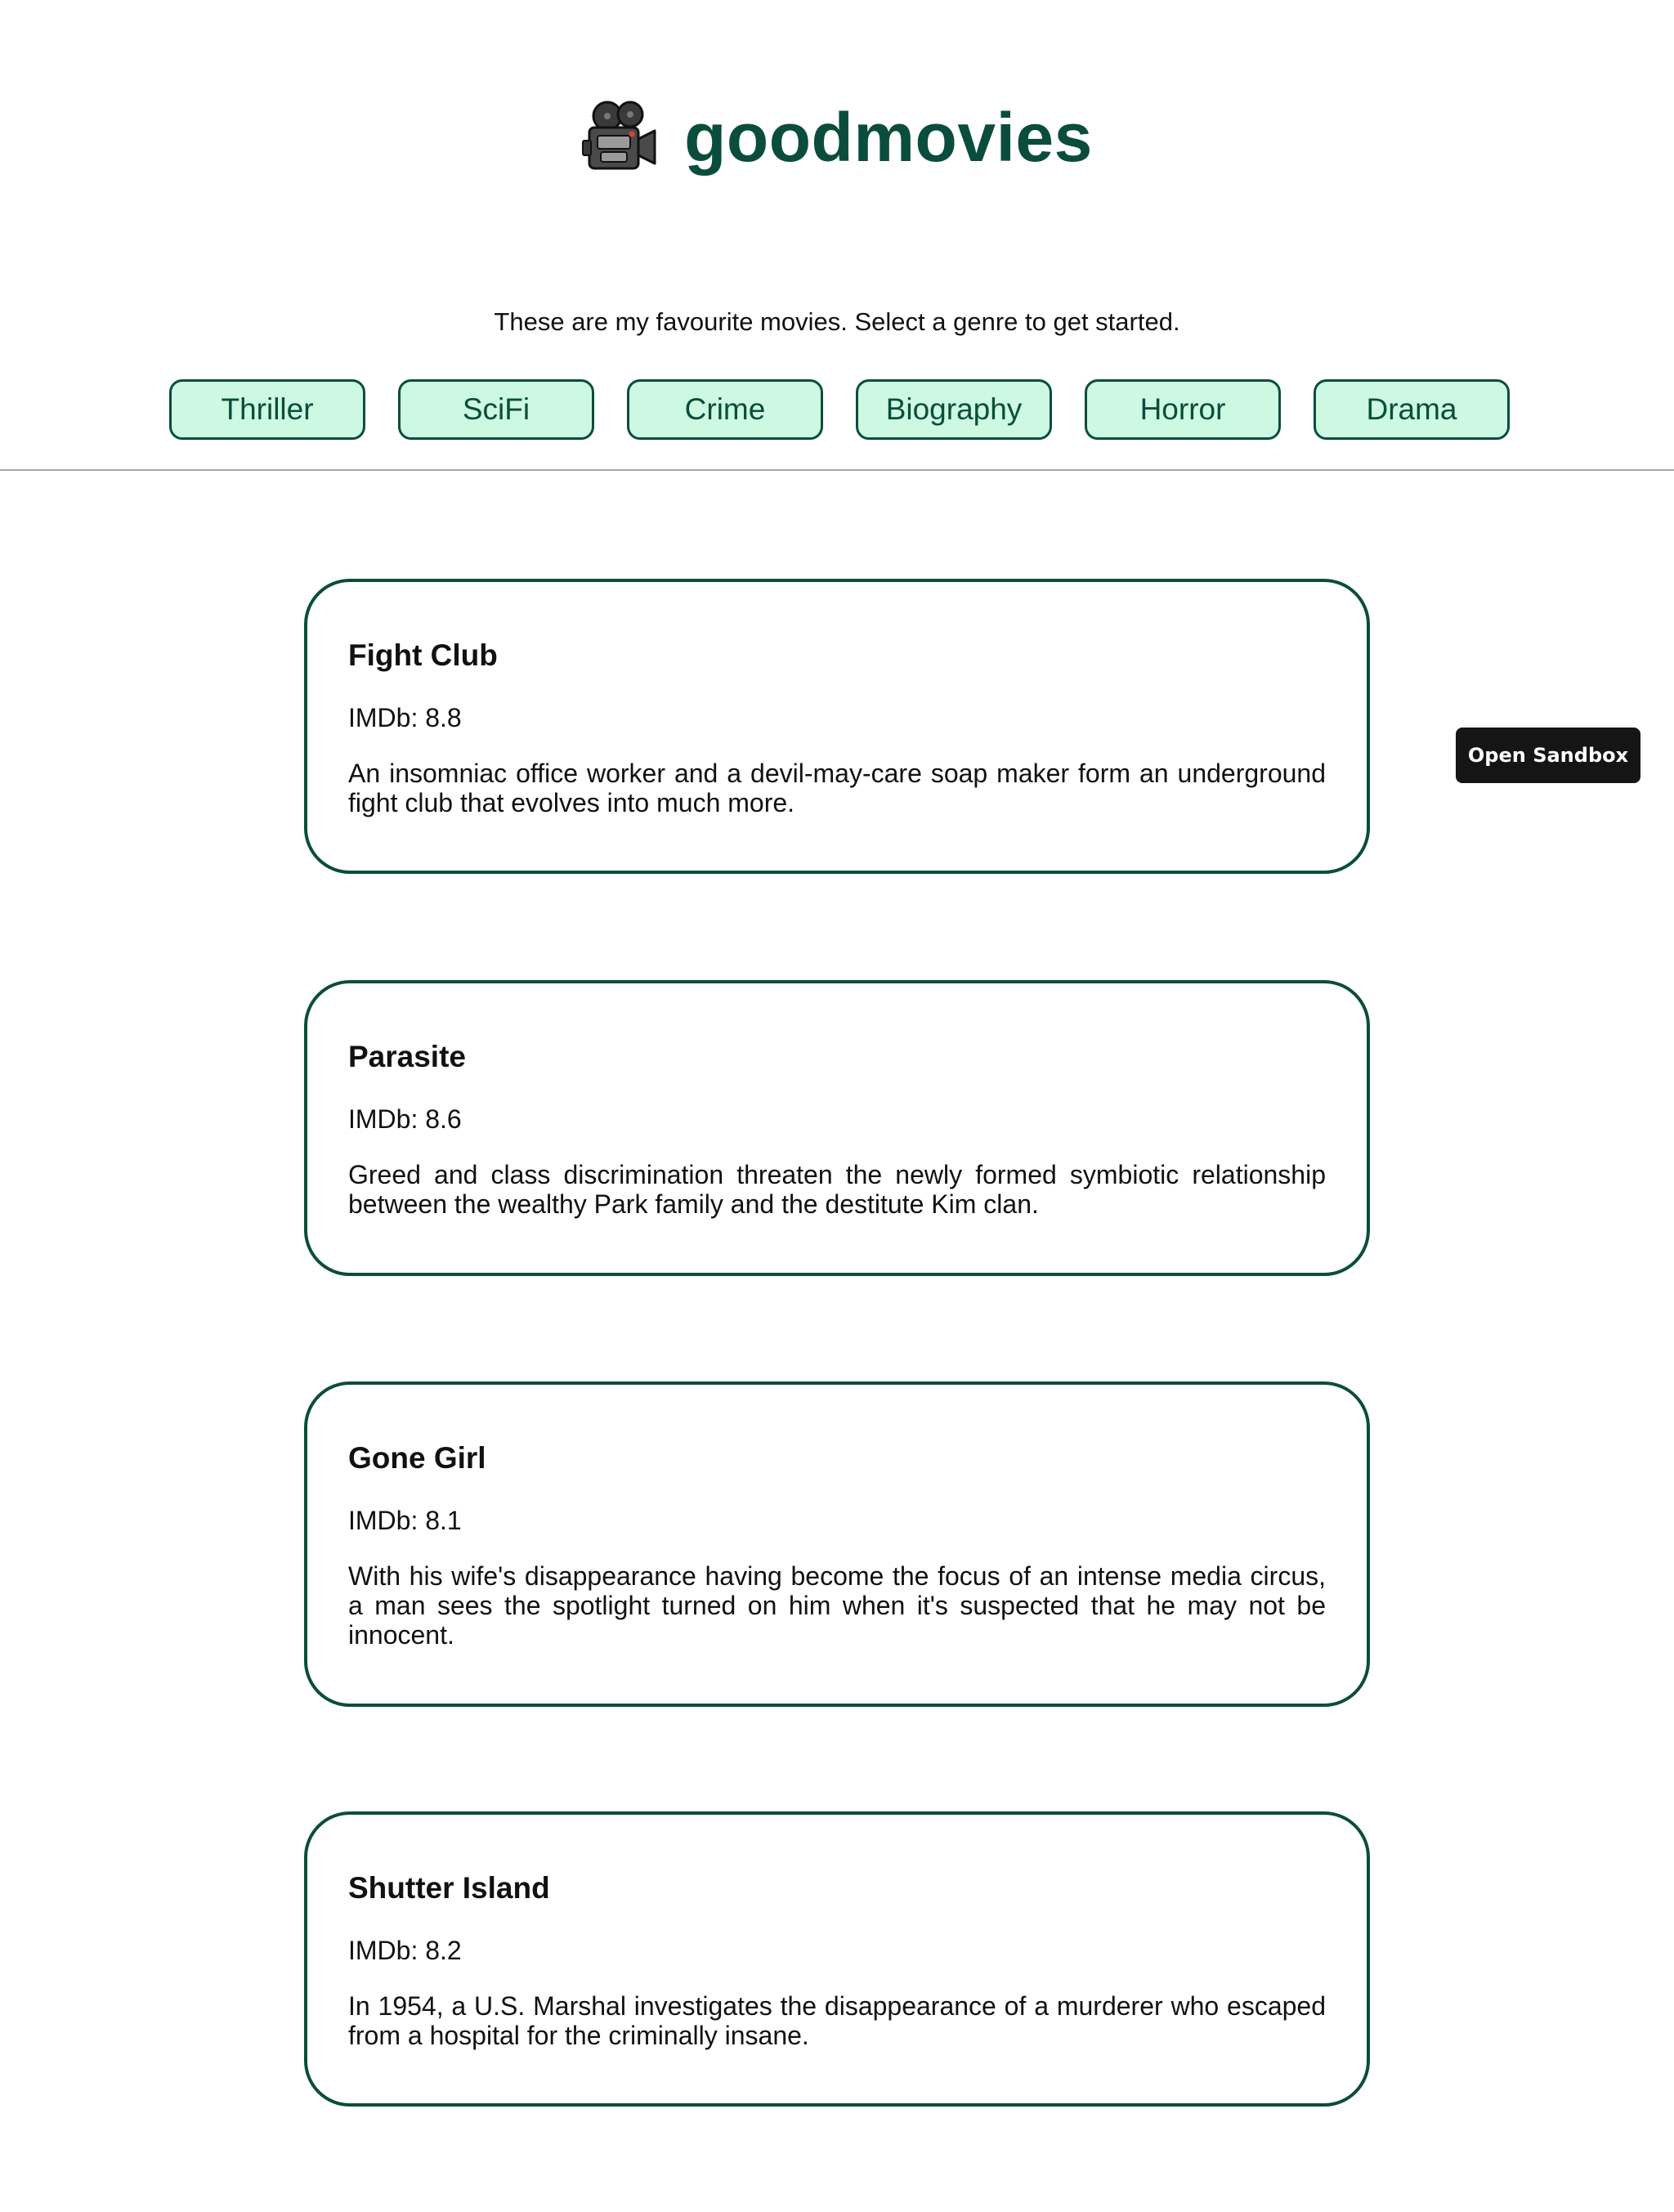 This screenshot has width=1674, height=2212. I want to click on open-sandbox-button: Open Sandbox, so click(1548, 755).